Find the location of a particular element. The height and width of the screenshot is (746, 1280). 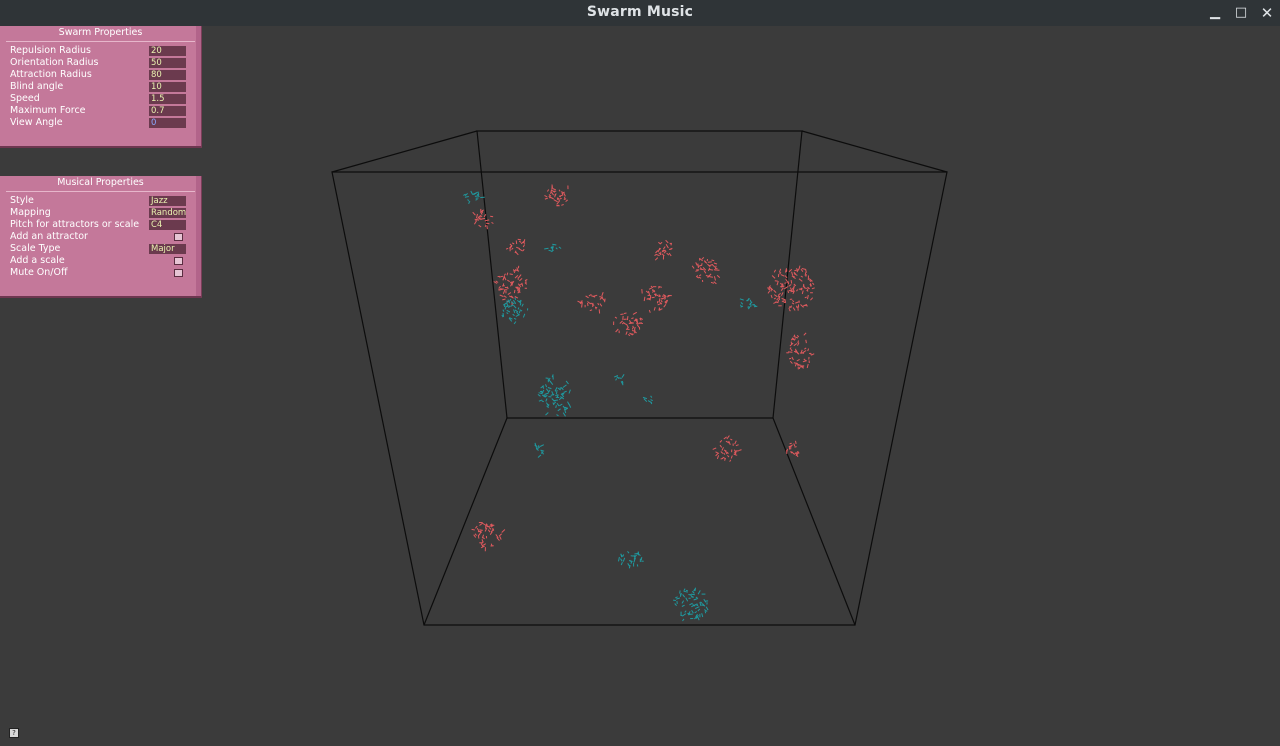

pitch-field: C4 is located at coordinates (167, 225).